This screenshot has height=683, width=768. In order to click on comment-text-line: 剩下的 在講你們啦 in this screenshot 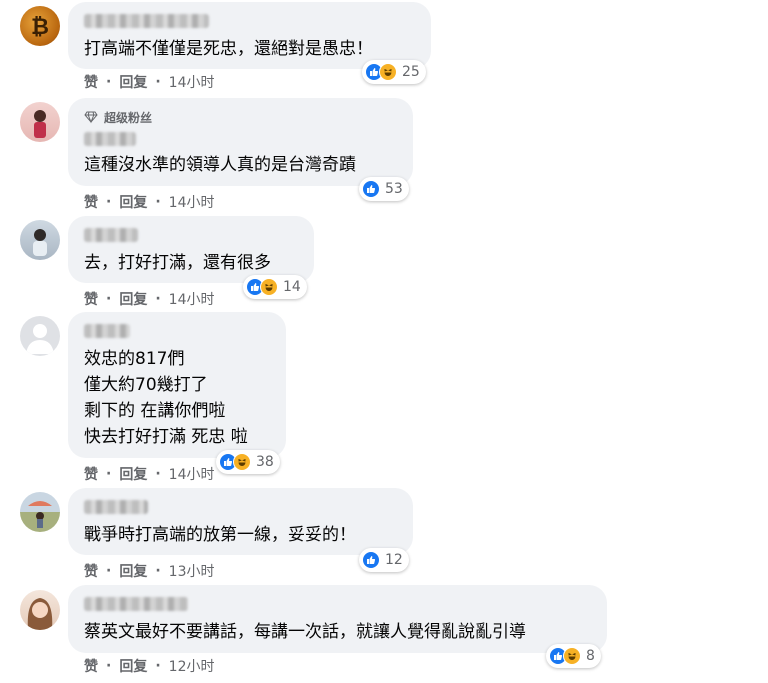, I will do `click(155, 411)`.